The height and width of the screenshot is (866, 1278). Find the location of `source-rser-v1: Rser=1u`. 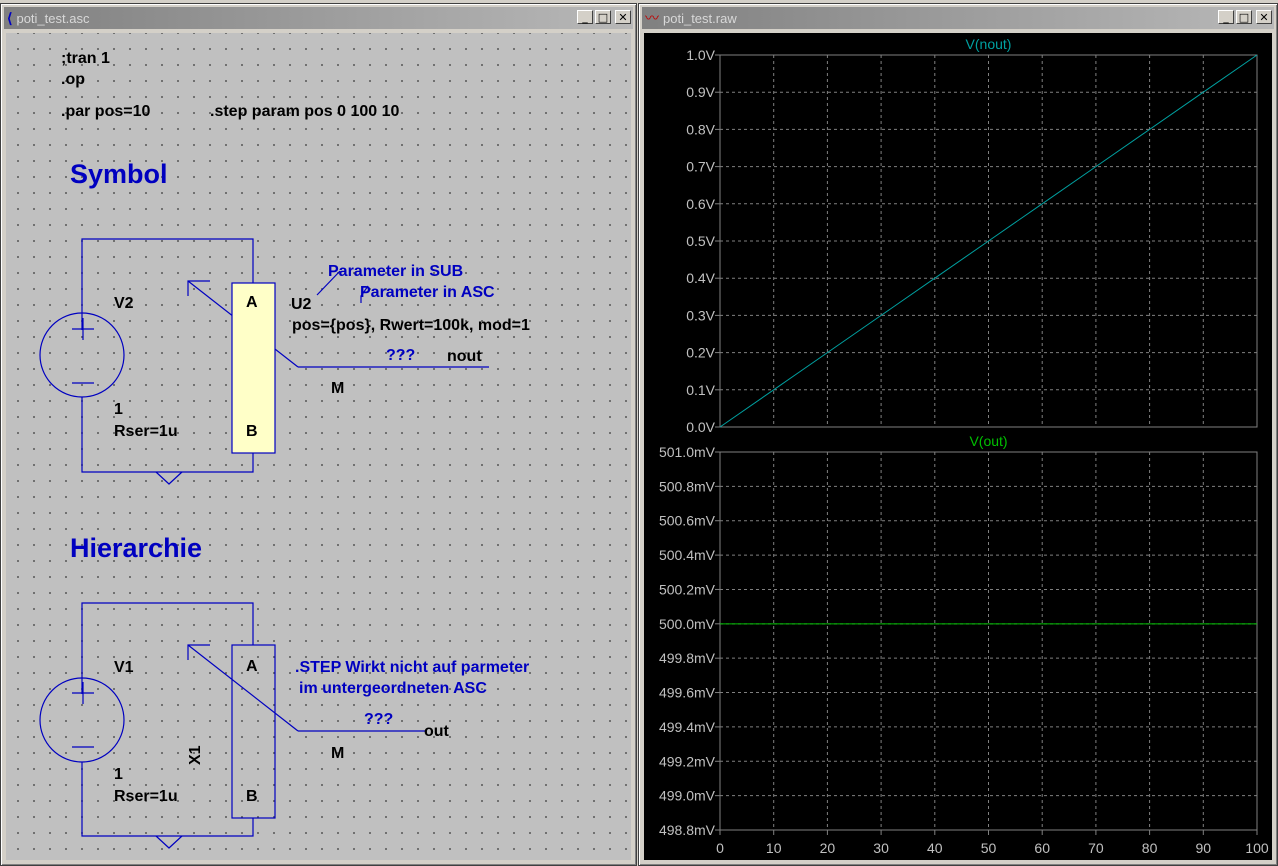

source-rser-v1: Rser=1u is located at coordinates (146, 797).